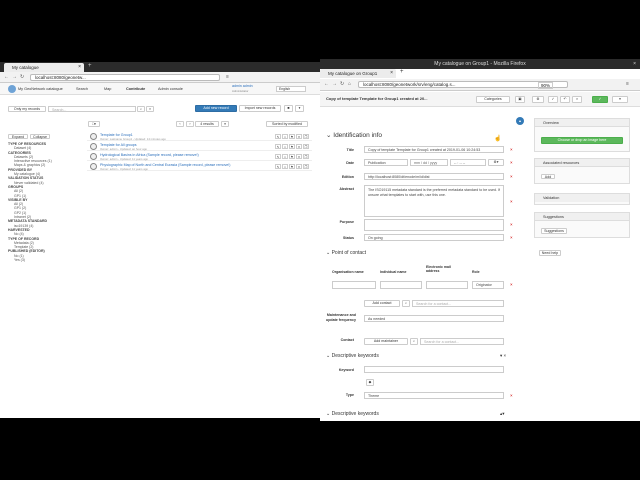 The image size is (640, 480). What do you see at coordinates (434, 237) in the screenshot?
I see `status-select: On going` at bounding box center [434, 237].